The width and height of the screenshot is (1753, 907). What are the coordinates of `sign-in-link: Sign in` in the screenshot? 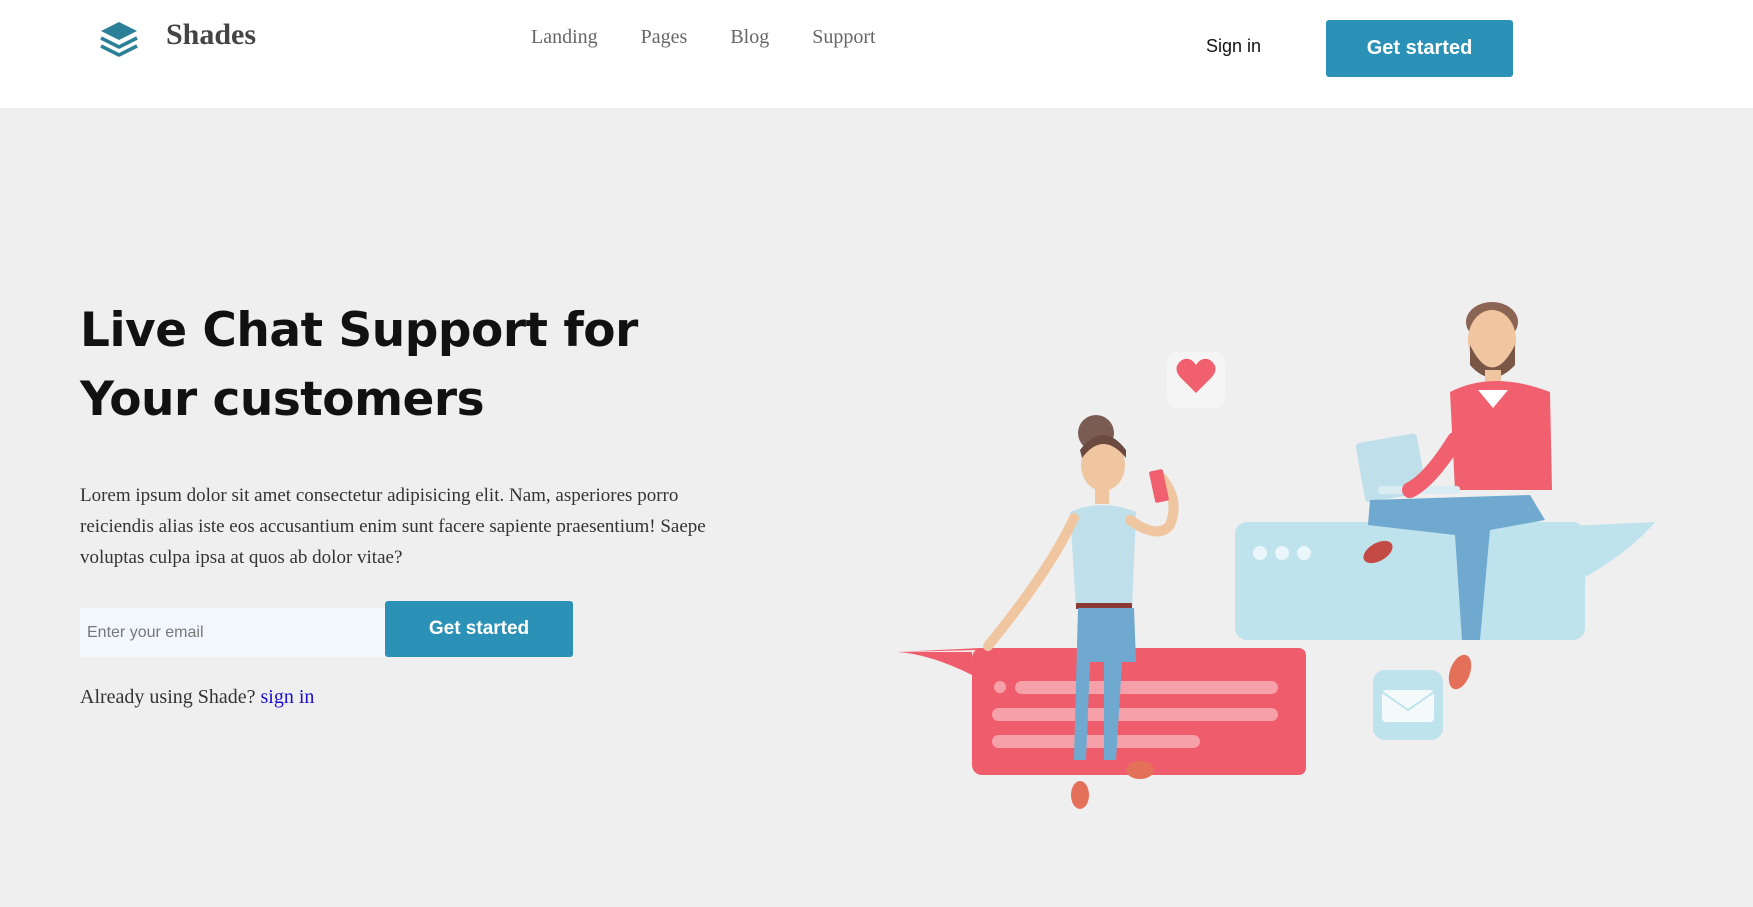 It's located at (1233, 46).